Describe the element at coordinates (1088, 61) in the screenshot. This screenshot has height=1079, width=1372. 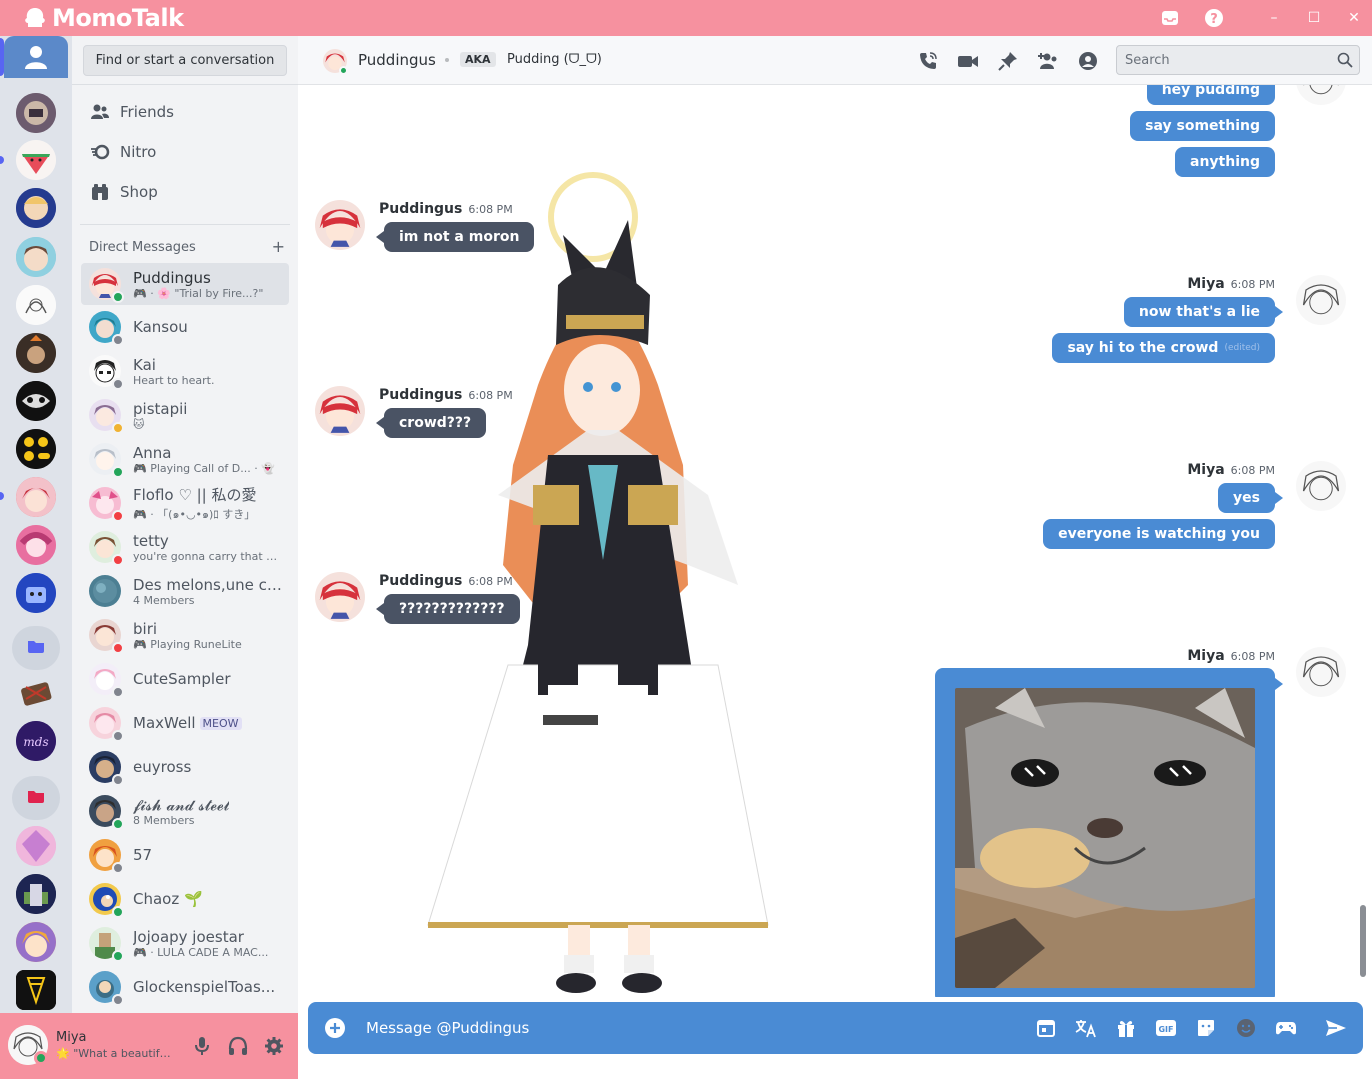
I see `user-profile-button` at that location.